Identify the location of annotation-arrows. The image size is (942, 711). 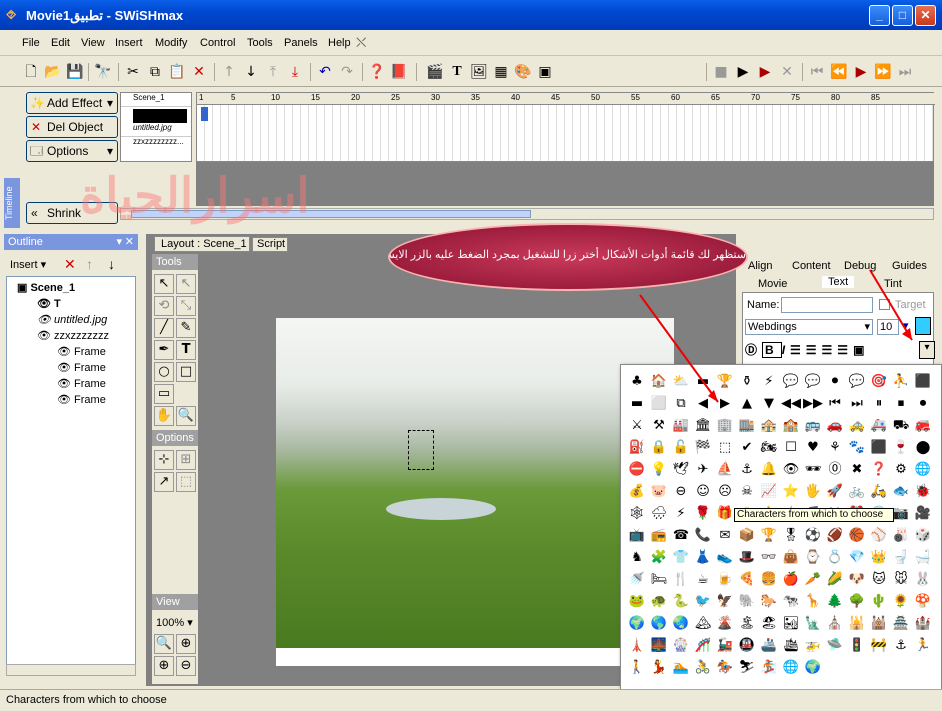
(776, 336).